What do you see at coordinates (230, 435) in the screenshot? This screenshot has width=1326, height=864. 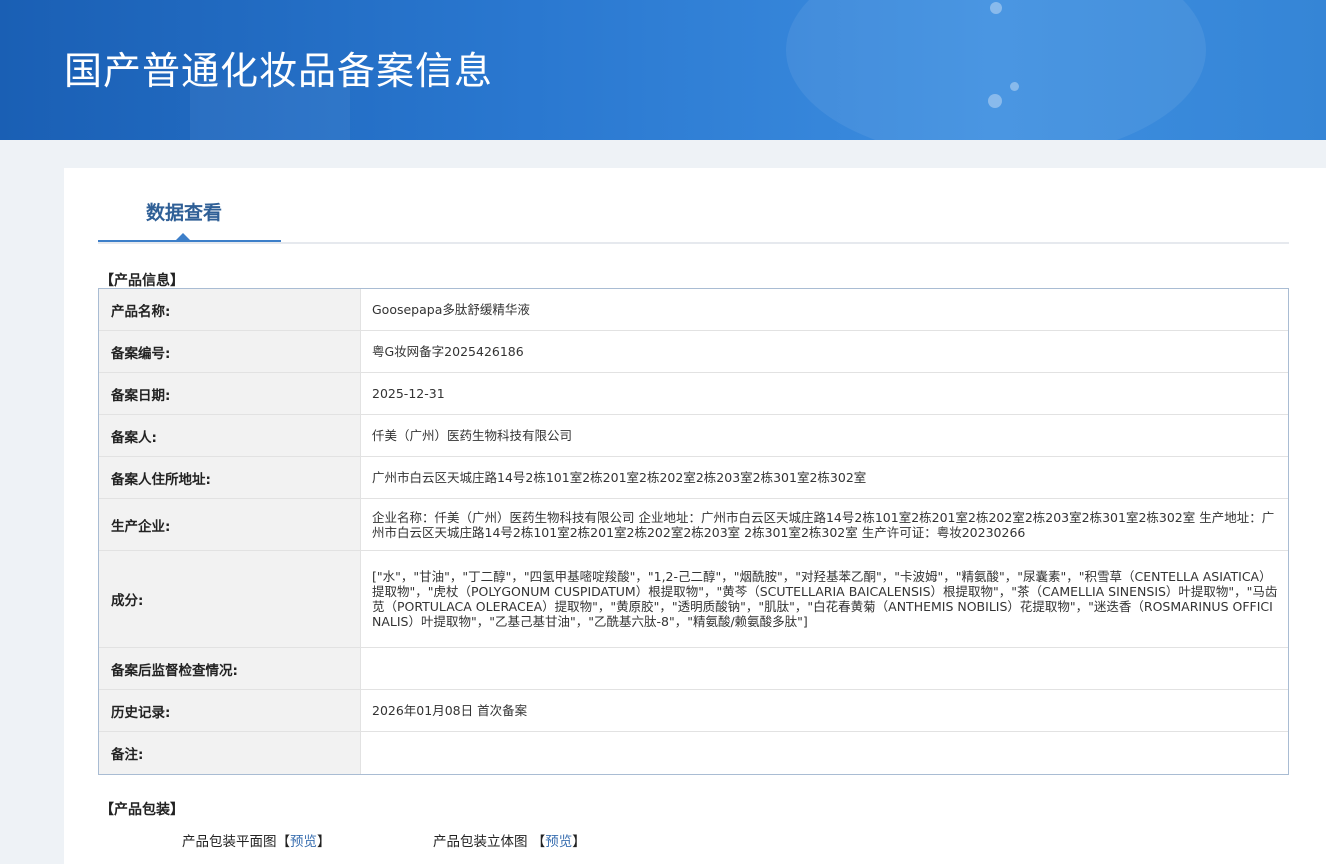 I see `row-label: 备案人:` at bounding box center [230, 435].